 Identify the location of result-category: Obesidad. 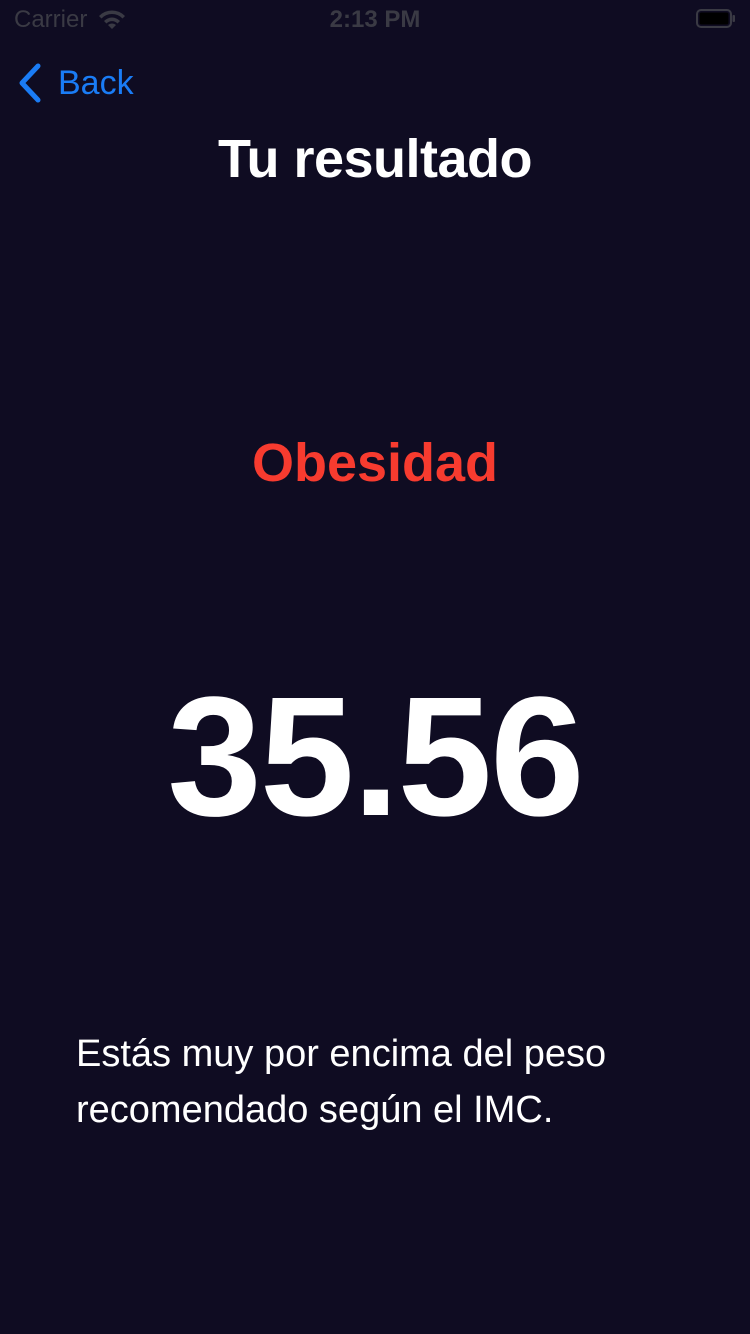
(375, 463).